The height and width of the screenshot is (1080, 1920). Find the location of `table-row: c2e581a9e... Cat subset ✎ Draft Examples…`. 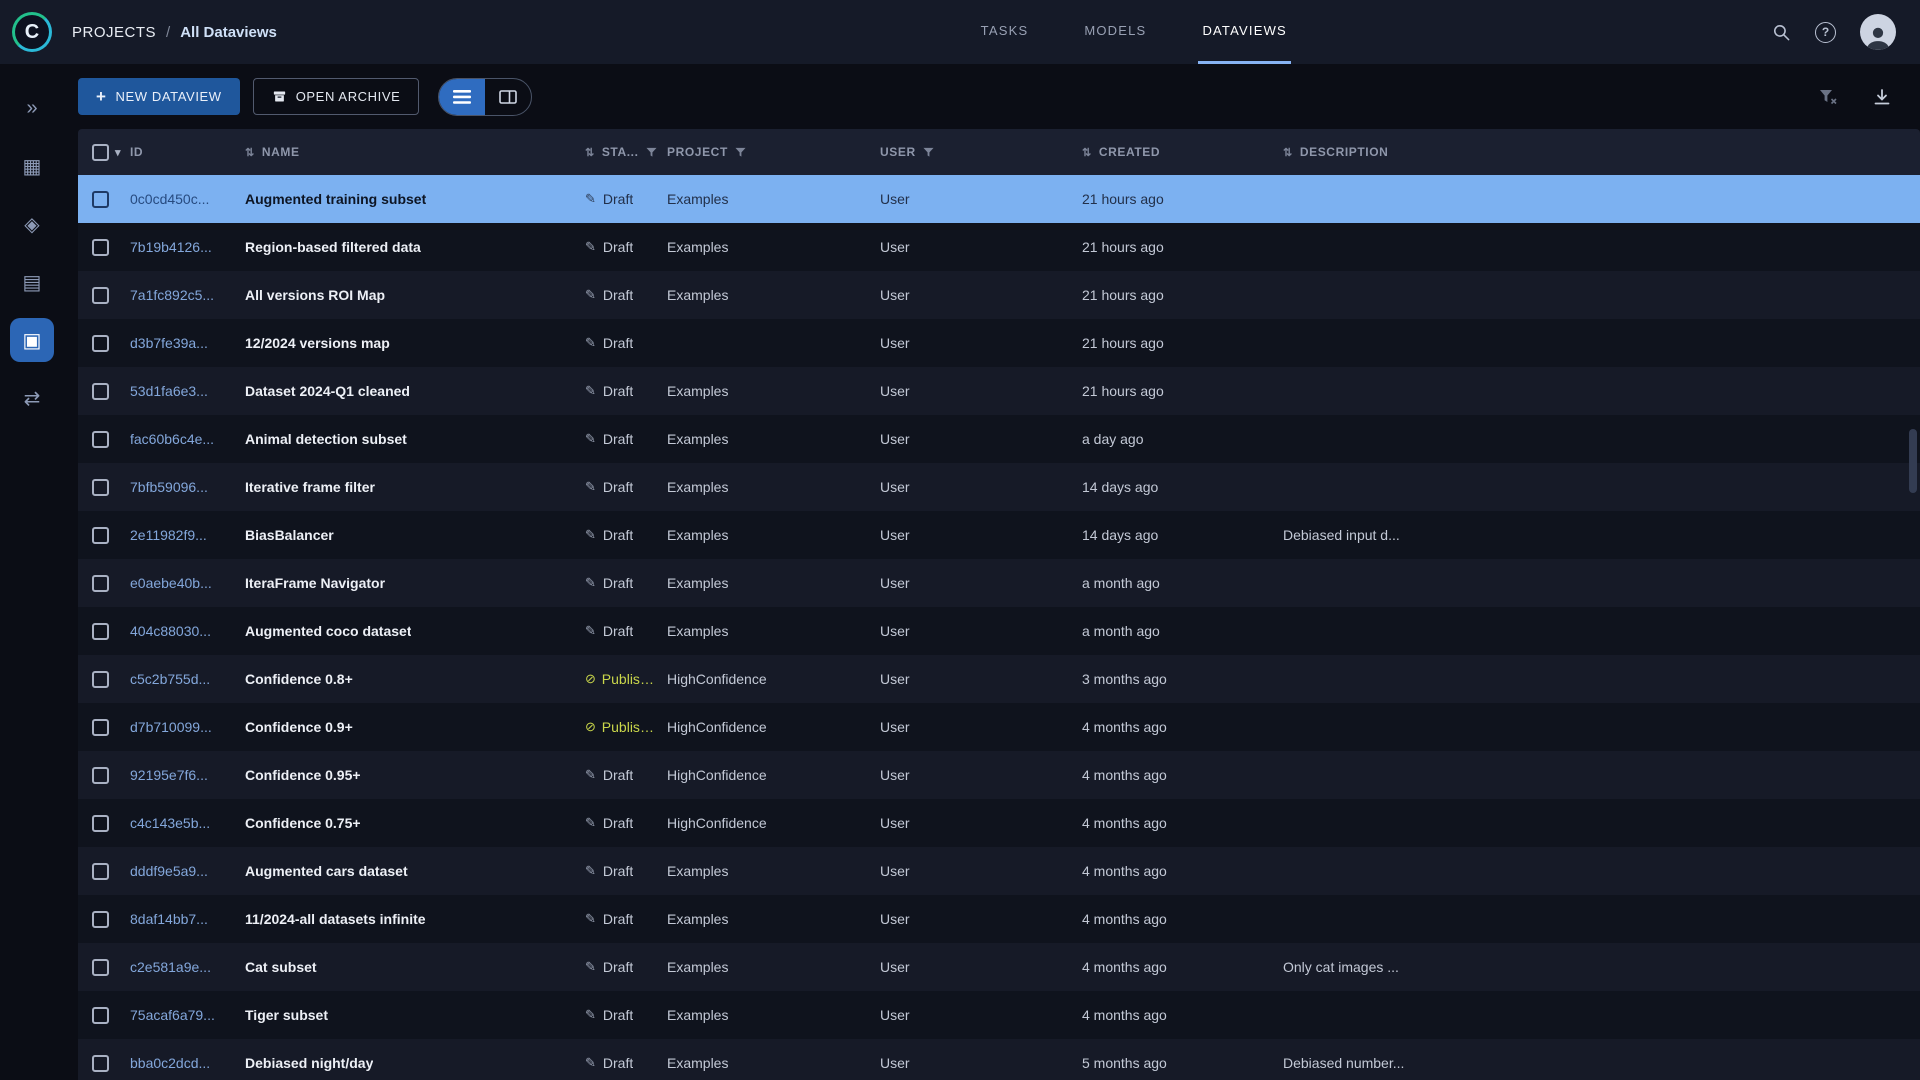

table-row: c2e581a9e... Cat subset ✎ Draft Examples… is located at coordinates (999, 967).